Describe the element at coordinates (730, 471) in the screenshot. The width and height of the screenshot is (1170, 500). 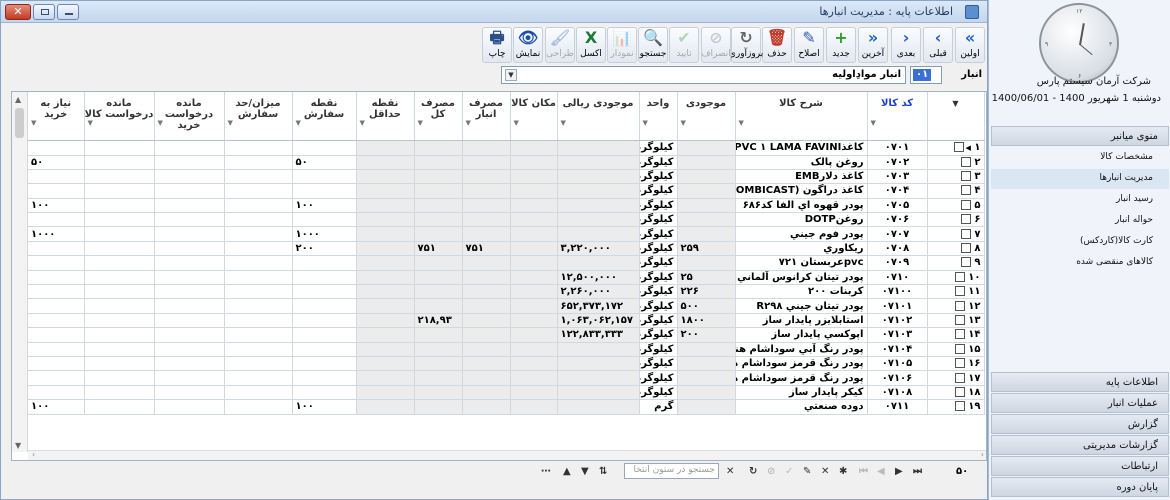
I see `clear-search-icon: ✕` at that location.